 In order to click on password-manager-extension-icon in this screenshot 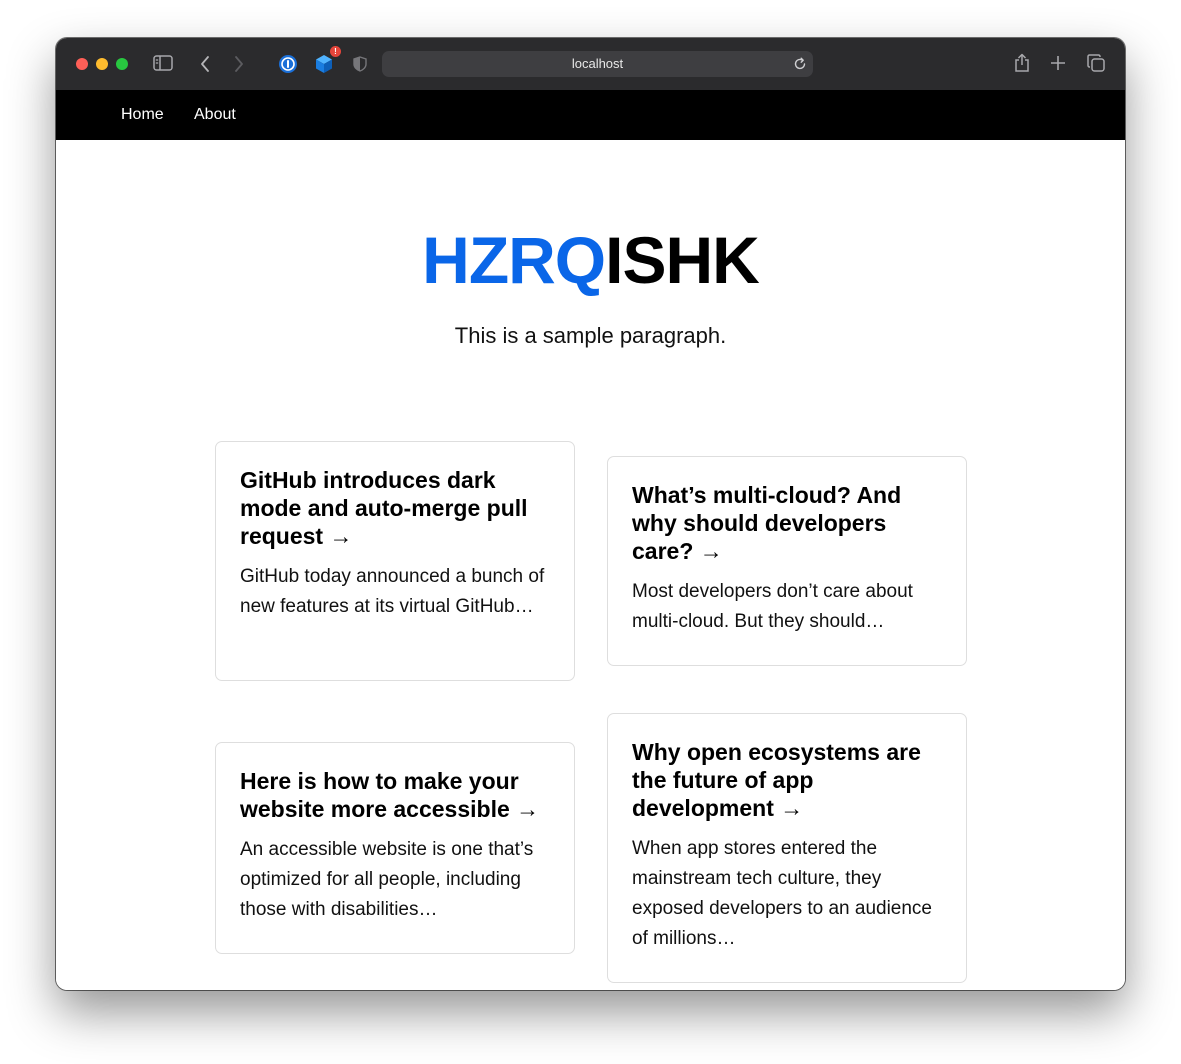, I will do `click(288, 64)`.